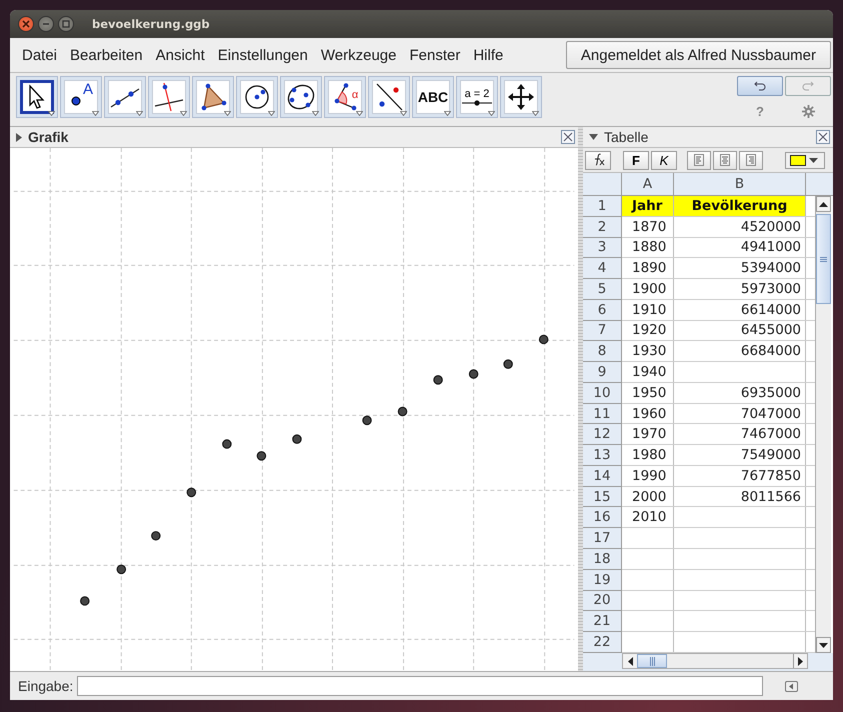 The width and height of the screenshot is (843, 712). I want to click on close-button, so click(26, 24).